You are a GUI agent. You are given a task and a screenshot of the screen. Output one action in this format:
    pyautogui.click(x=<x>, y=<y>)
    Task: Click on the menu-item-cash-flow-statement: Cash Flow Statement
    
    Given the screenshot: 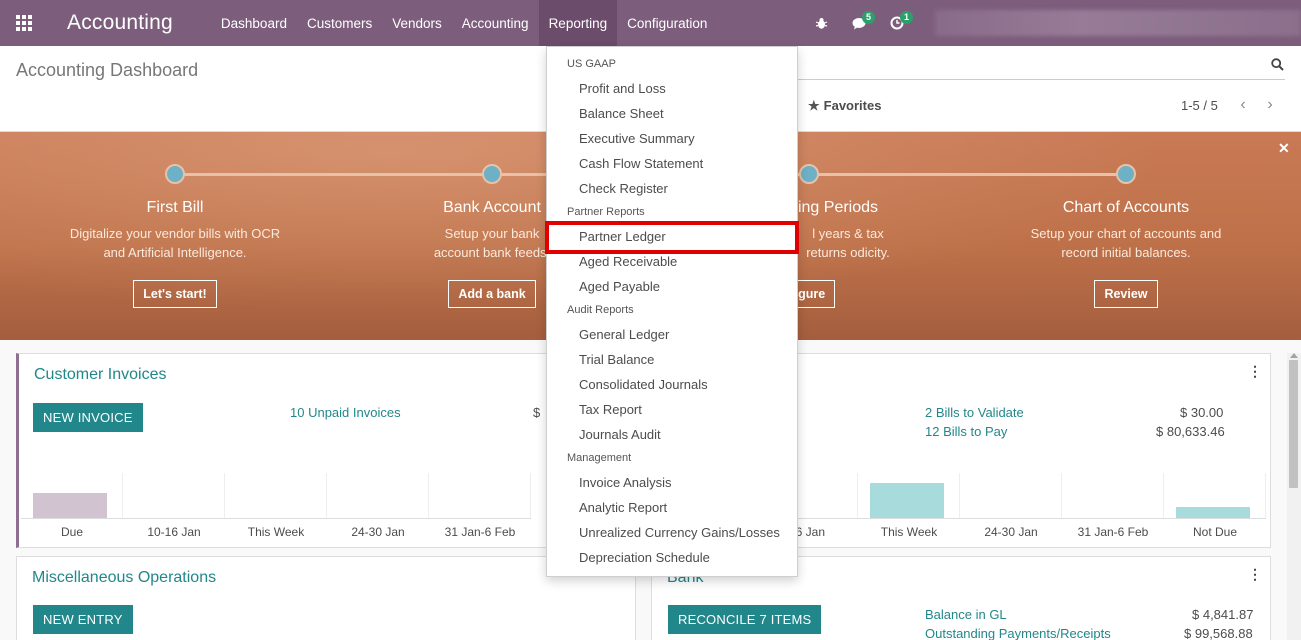 What is the action you would take?
    pyautogui.click(x=641, y=163)
    